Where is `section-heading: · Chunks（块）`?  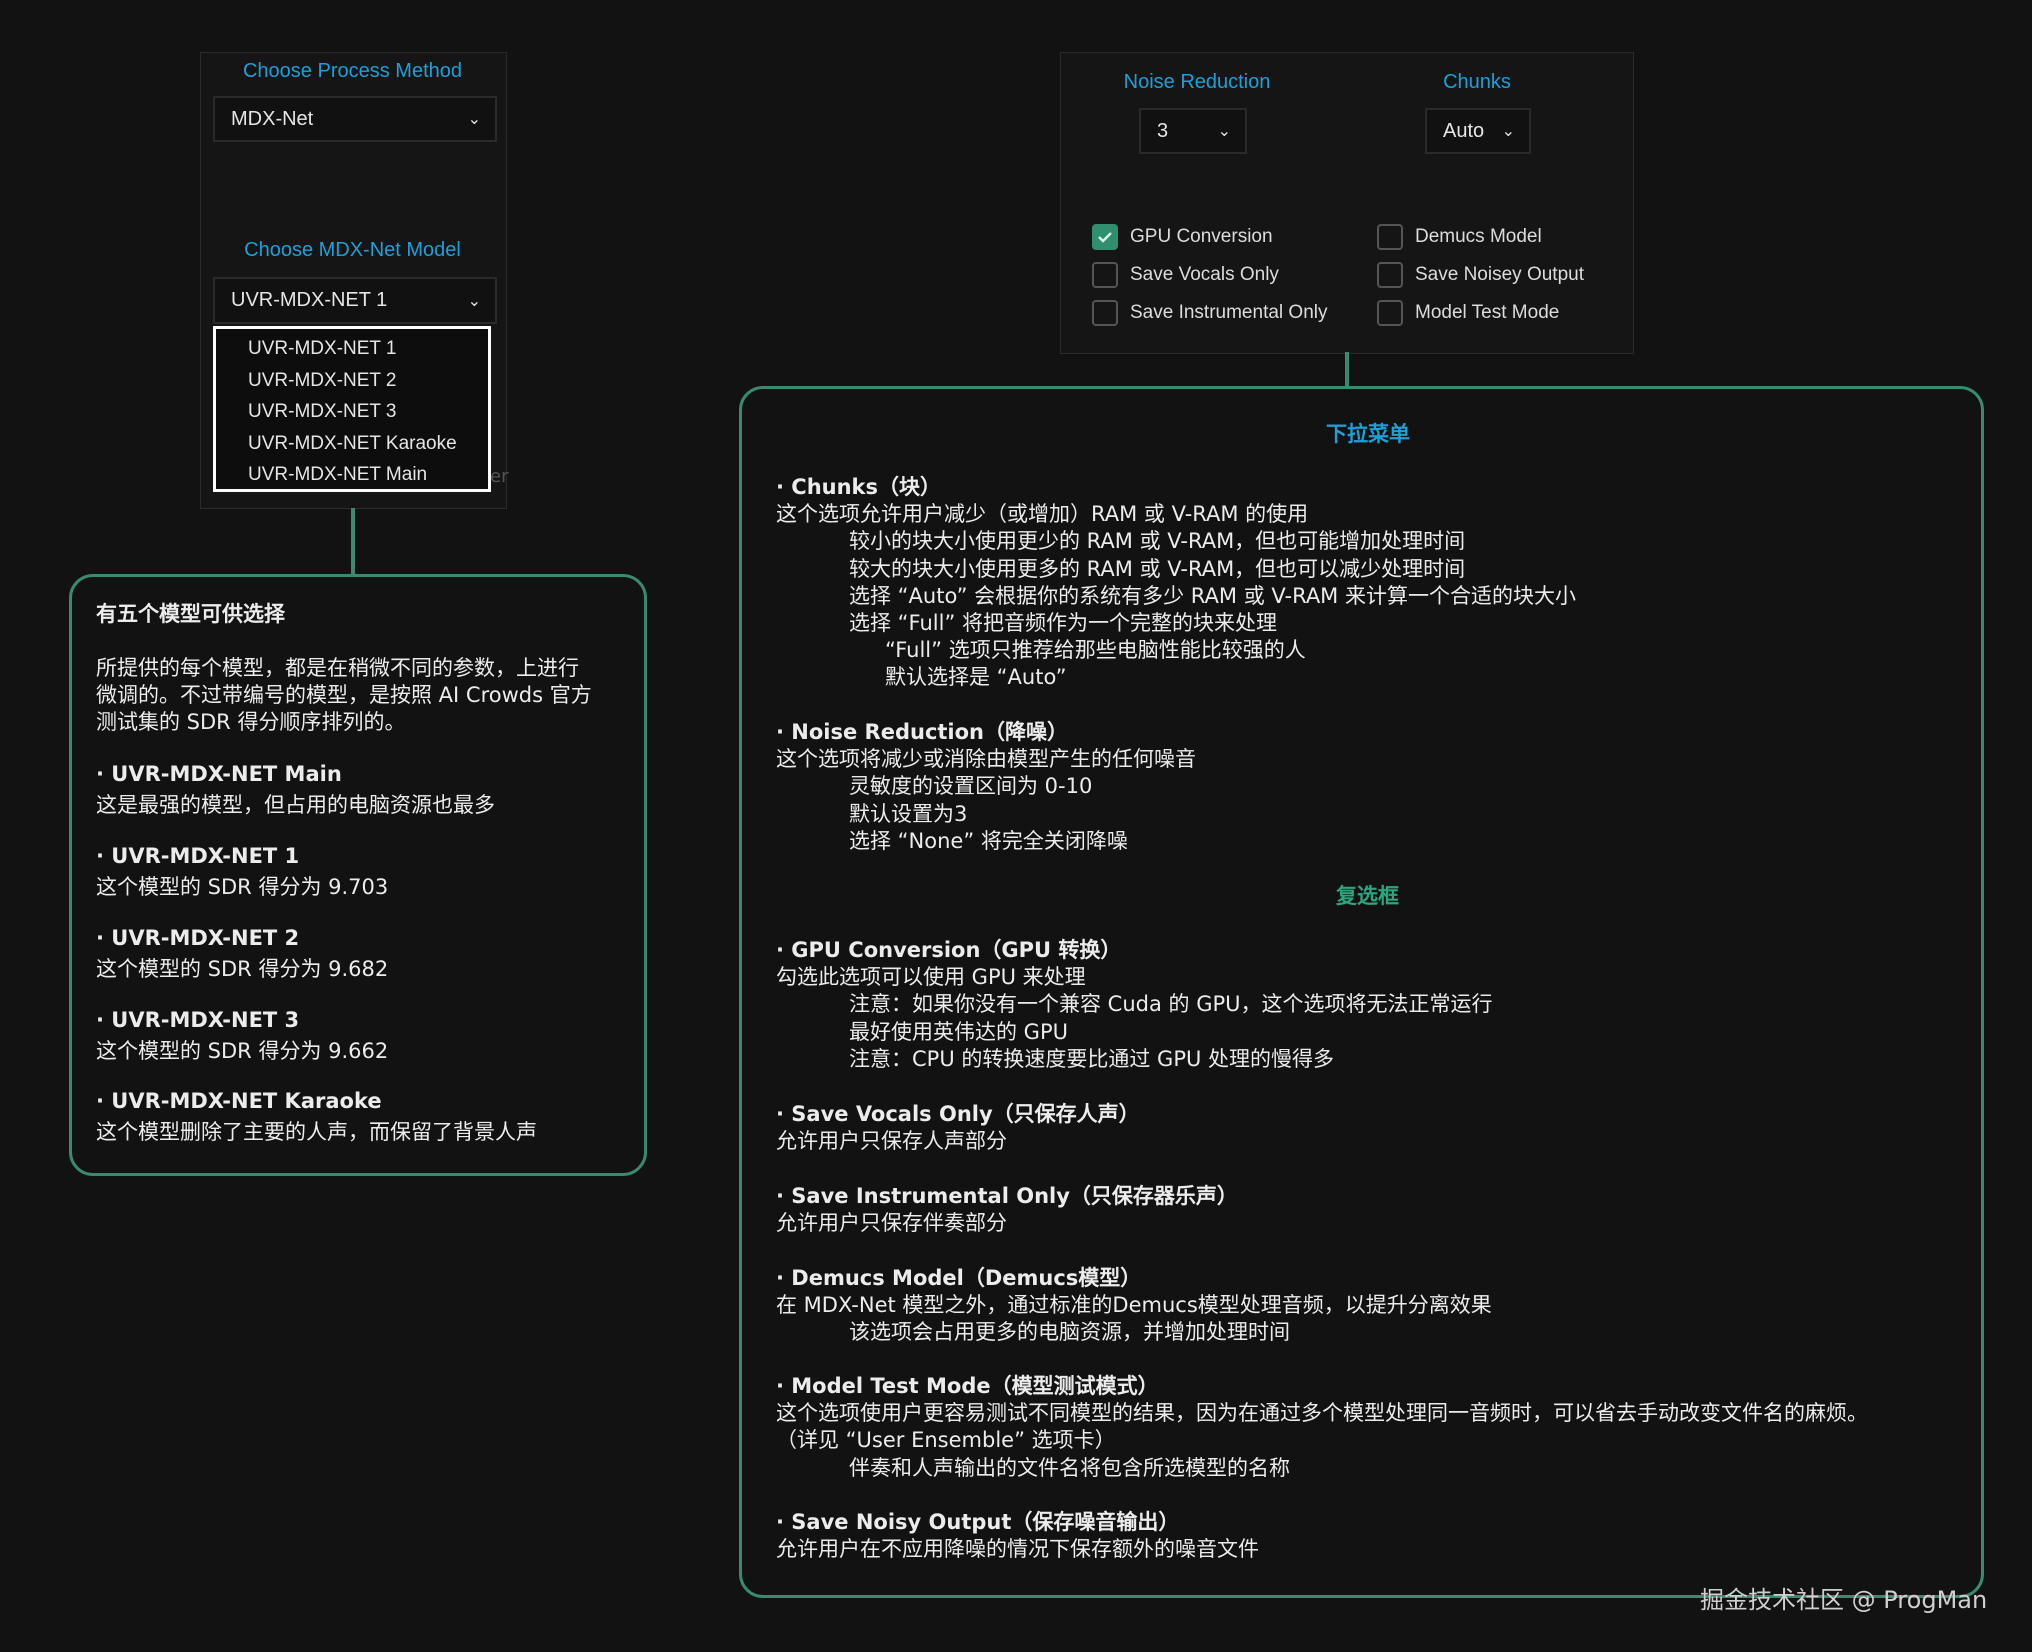 section-heading: · Chunks（块） is located at coordinates (859, 487).